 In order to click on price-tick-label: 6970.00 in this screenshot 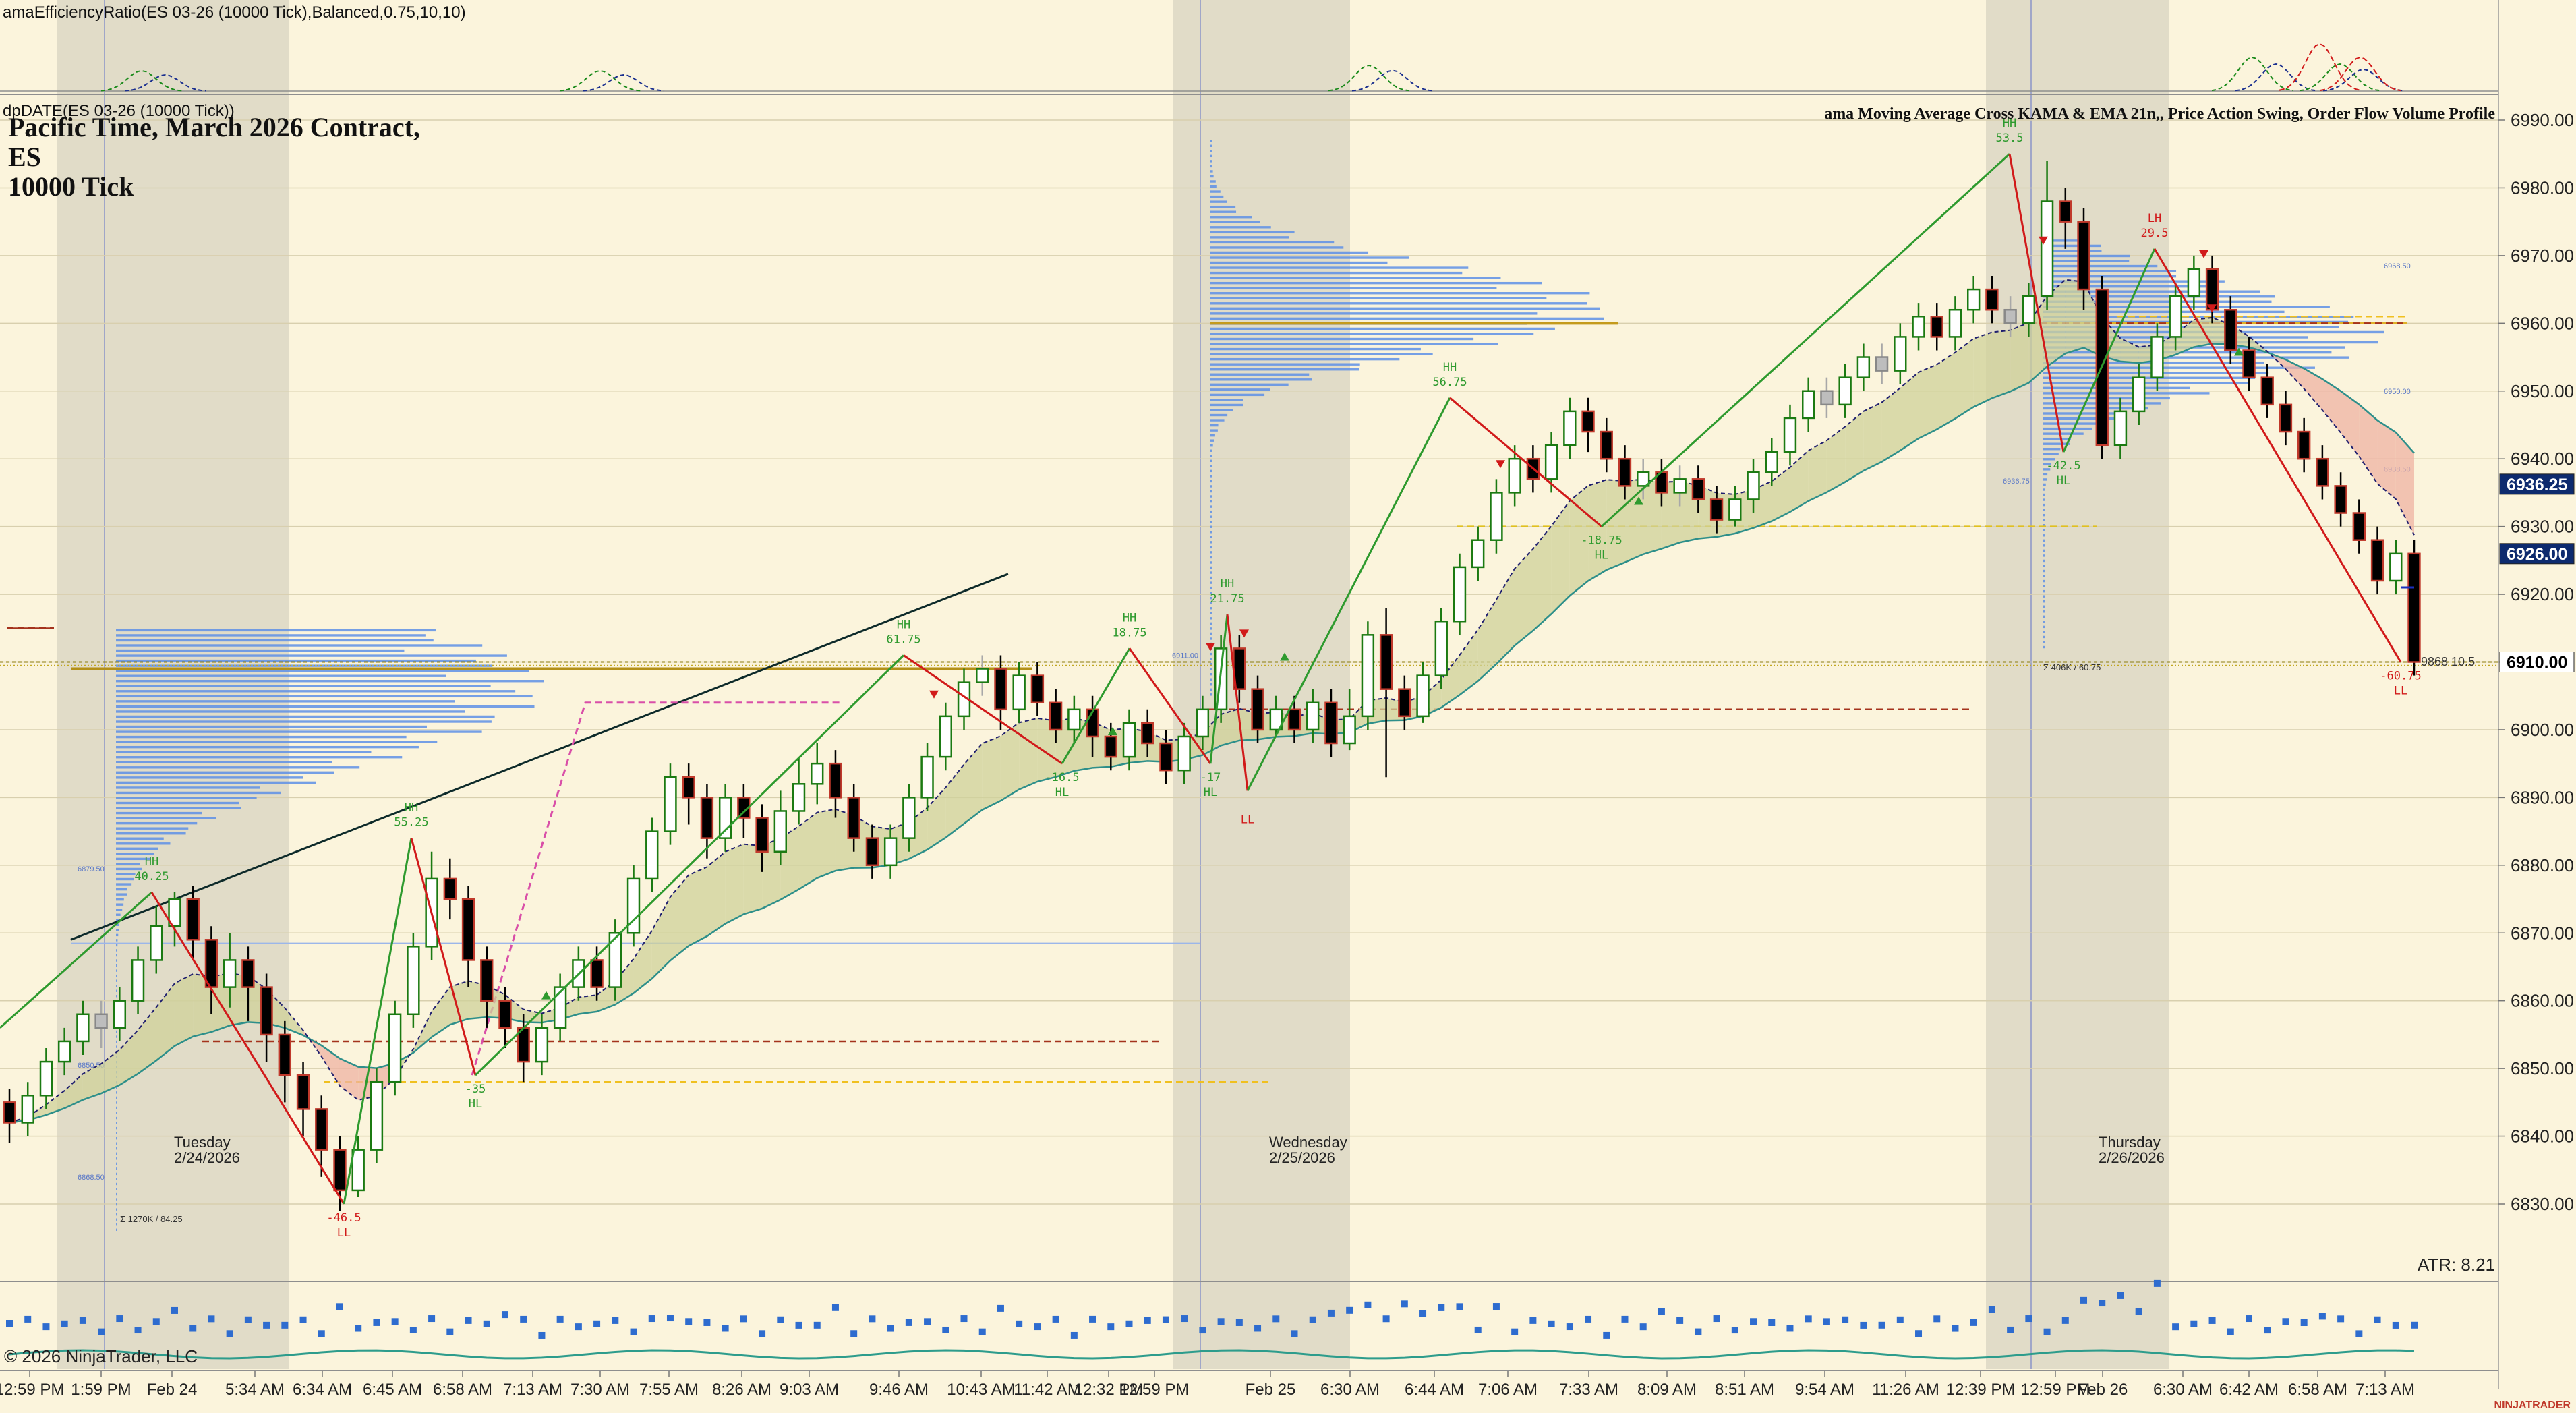, I will do `click(2543, 256)`.